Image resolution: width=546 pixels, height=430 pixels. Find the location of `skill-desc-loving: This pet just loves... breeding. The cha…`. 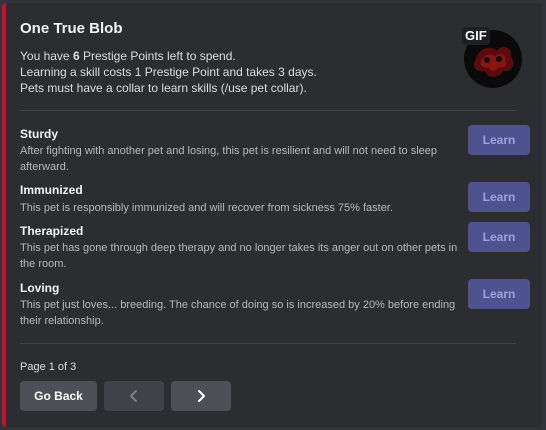

skill-desc-loving: This pet just loves... breeding. The cha… is located at coordinates (238, 313).